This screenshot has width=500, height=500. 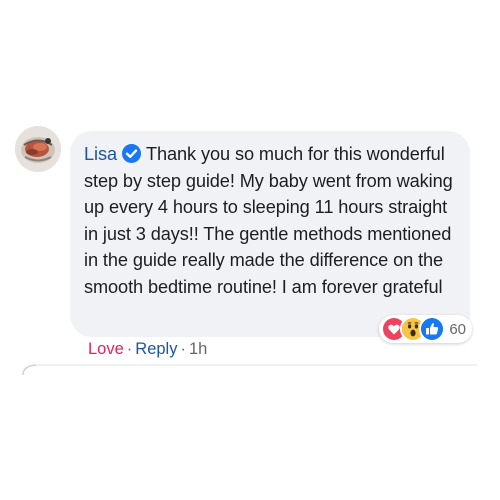 I want to click on reactions-summary: 60, so click(x=425, y=329).